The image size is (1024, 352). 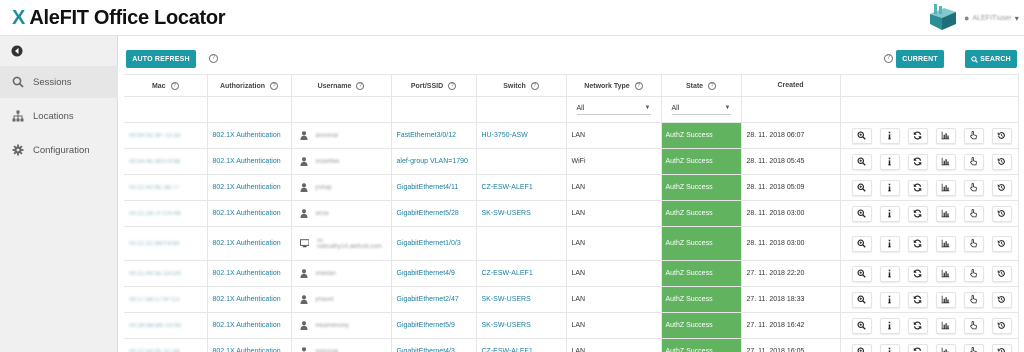 What do you see at coordinates (155, 214) in the screenshot?
I see `mac-address: 00:21:2B:7F:C4:AB` at bounding box center [155, 214].